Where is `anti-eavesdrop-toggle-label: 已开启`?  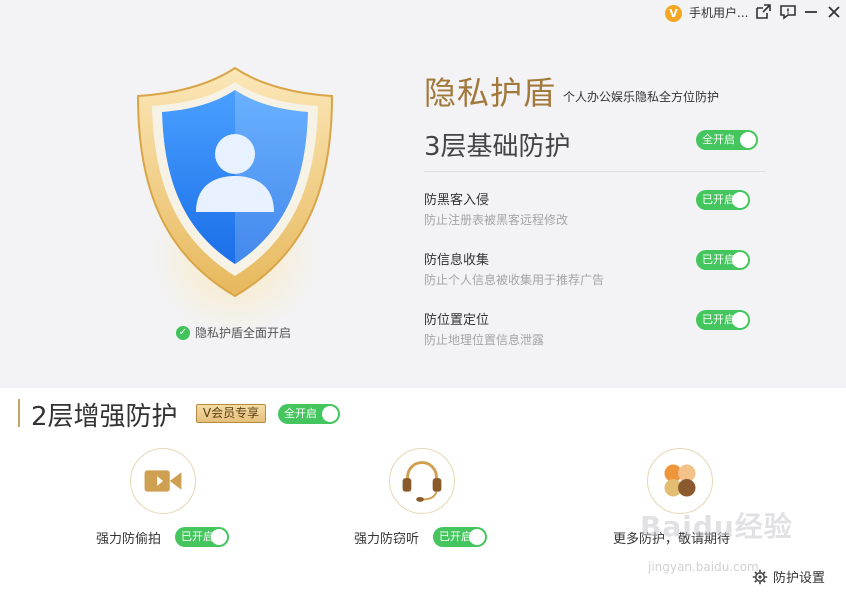 anti-eavesdrop-toggle-label: 已开启 is located at coordinates (455, 536).